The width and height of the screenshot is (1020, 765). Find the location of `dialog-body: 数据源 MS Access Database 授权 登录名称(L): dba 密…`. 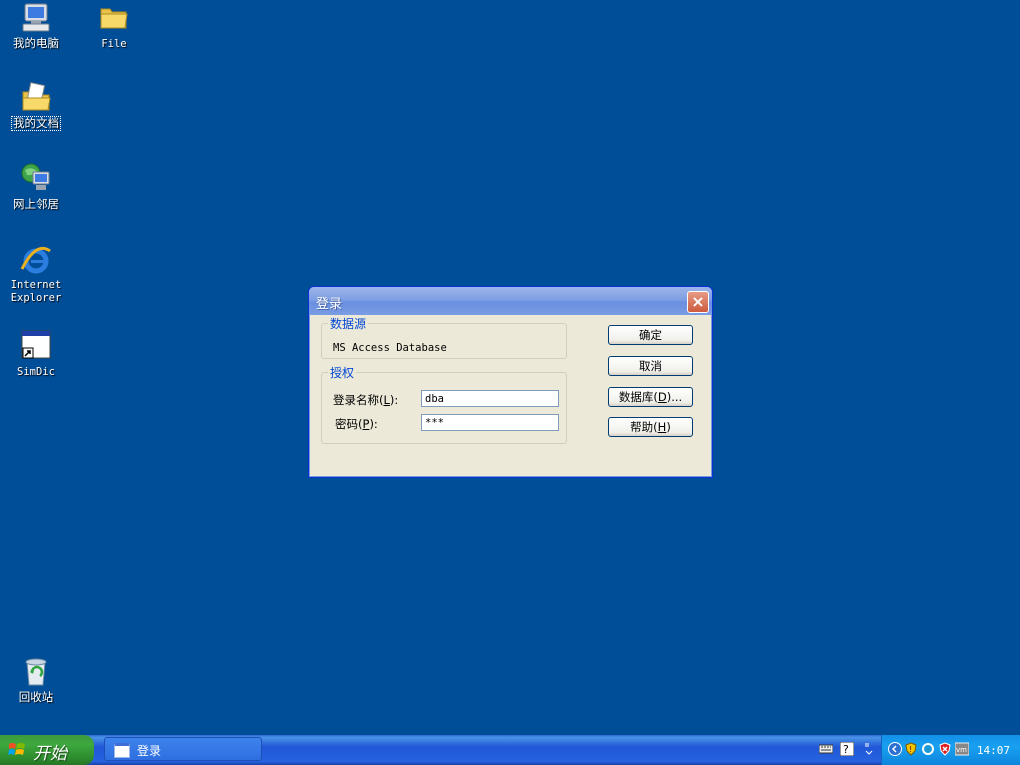

dialog-body: 数据源 MS Access Database 授权 登录名称(L): dba 密… is located at coordinates (510, 396).